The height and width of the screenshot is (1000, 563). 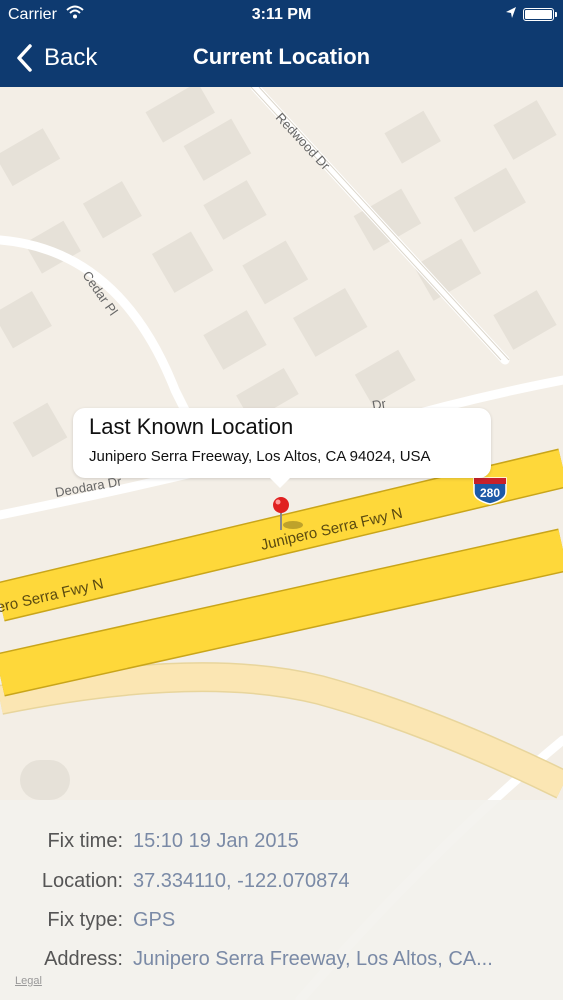 What do you see at coordinates (540, 14) in the screenshot?
I see `battery-icon` at bounding box center [540, 14].